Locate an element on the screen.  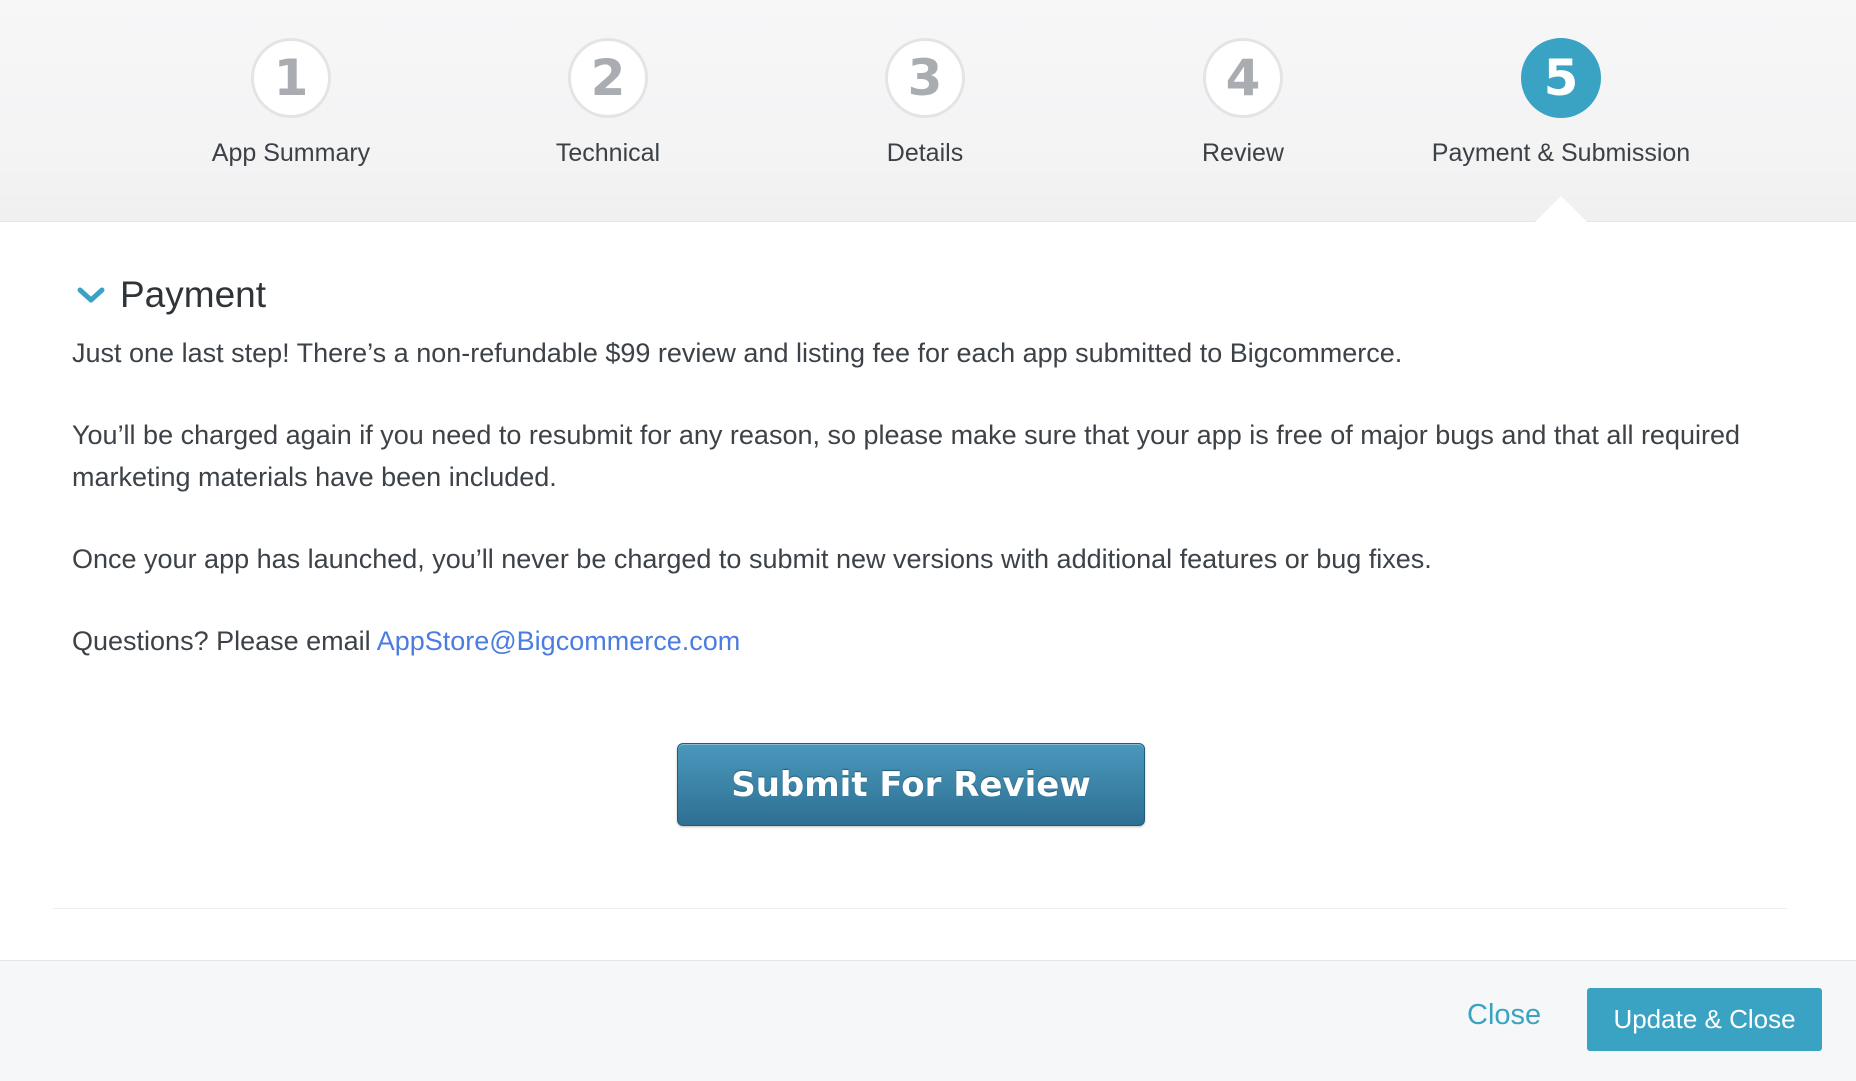
step-label: Payment & Submission is located at coordinates (1561, 153).